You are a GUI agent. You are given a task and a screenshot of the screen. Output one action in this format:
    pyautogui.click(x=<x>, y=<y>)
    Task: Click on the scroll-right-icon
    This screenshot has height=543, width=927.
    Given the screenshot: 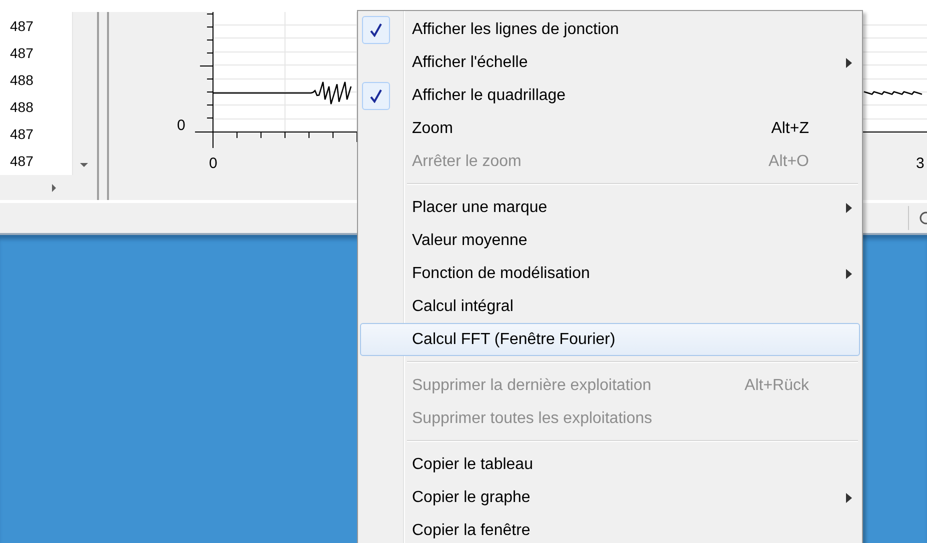 What is the action you would take?
    pyautogui.click(x=54, y=188)
    